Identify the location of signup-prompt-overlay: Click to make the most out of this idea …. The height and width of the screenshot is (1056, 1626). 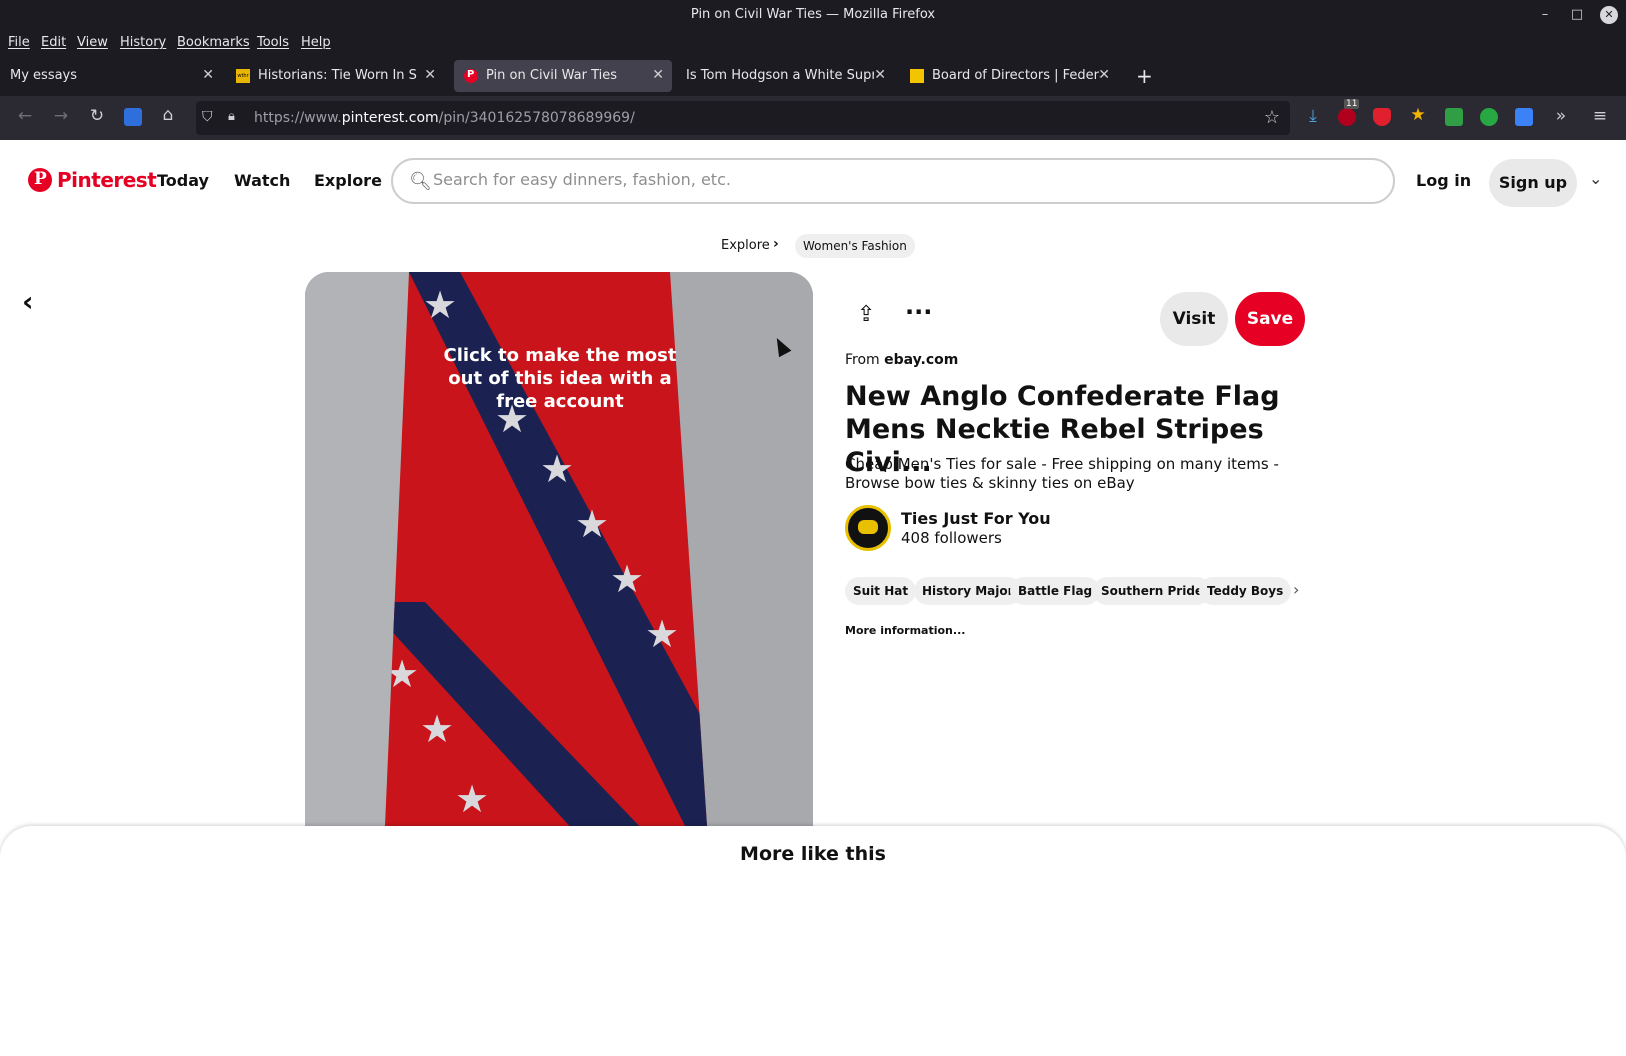
(560, 378).